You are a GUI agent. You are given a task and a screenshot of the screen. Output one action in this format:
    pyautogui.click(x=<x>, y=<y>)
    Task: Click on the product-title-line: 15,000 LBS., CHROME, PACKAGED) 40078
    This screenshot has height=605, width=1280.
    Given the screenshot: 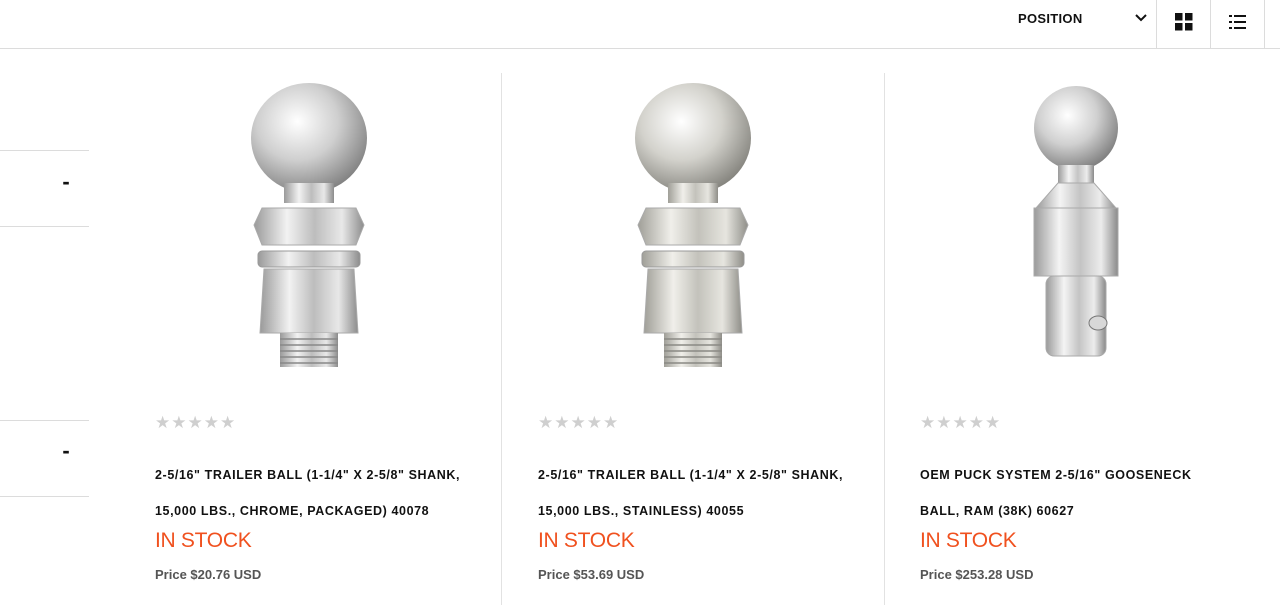 What is the action you would take?
    pyautogui.click(x=292, y=511)
    